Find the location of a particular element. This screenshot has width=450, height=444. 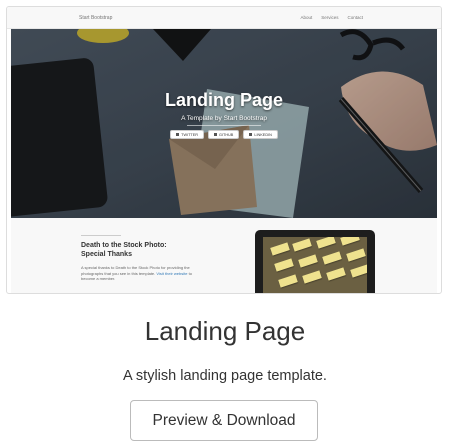

github-button-label: GITHUB is located at coordinates (226, 134).